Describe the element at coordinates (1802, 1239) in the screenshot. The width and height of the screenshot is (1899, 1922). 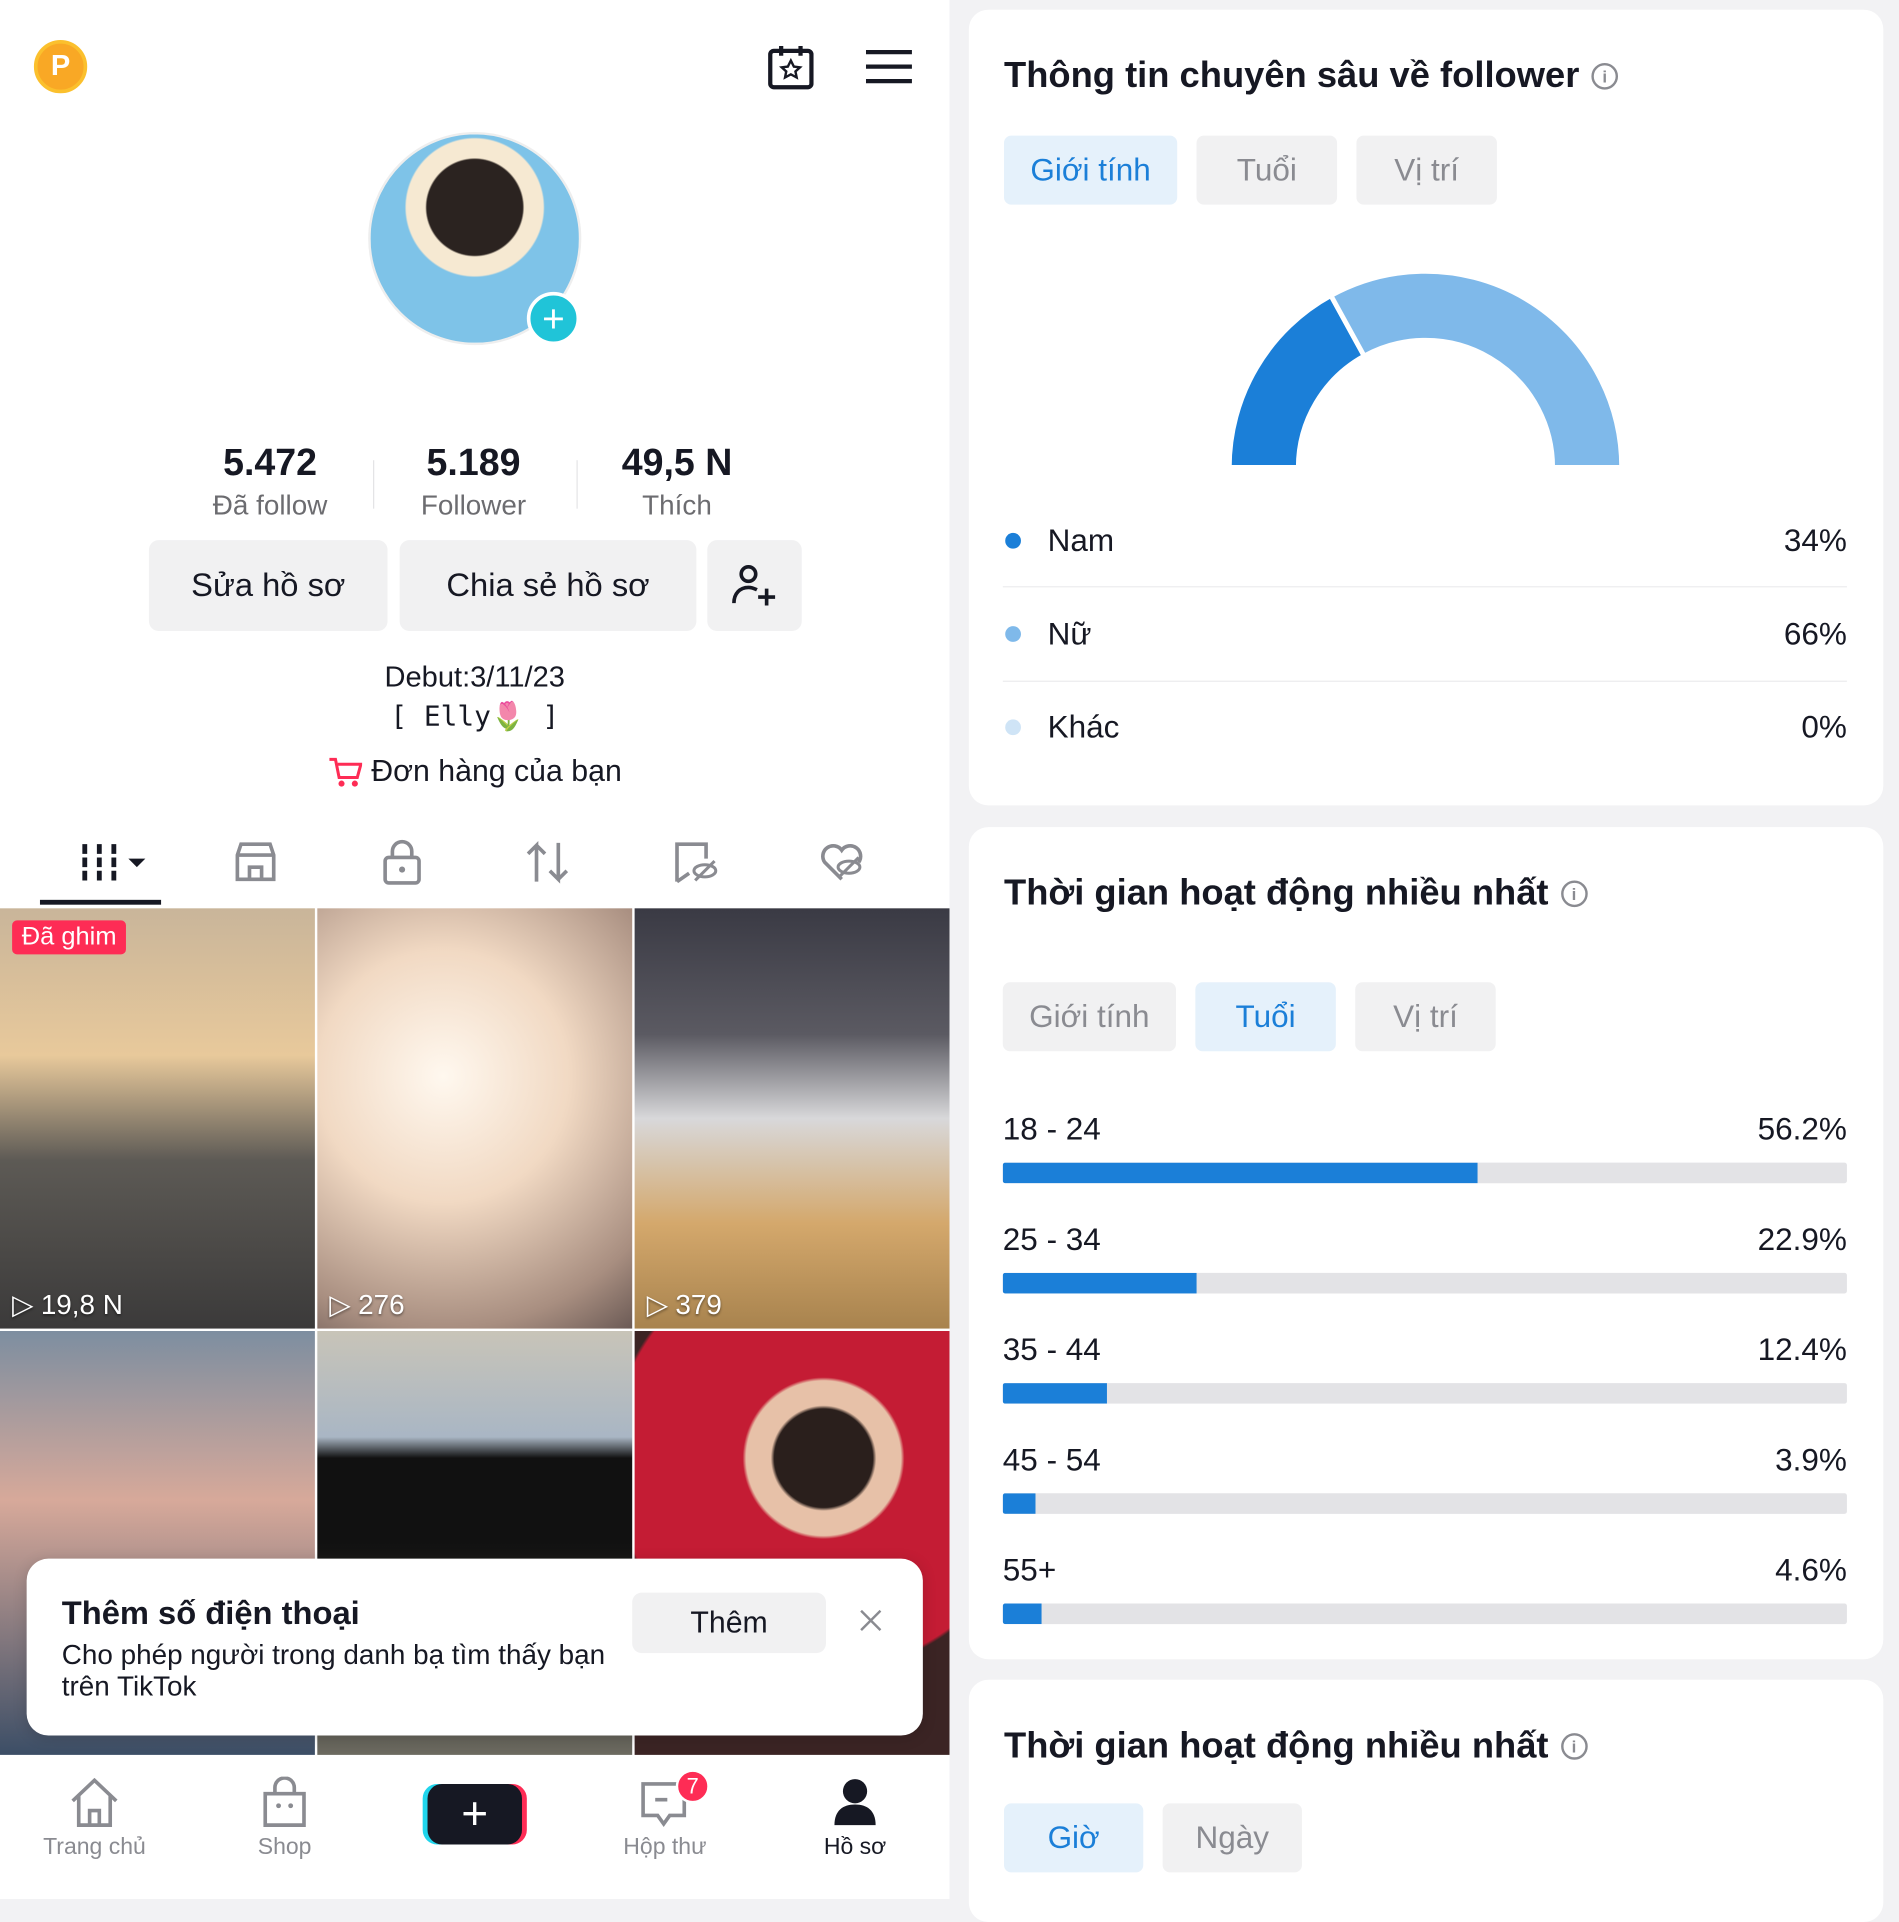
I see `age-value: 22.9%` at that location.